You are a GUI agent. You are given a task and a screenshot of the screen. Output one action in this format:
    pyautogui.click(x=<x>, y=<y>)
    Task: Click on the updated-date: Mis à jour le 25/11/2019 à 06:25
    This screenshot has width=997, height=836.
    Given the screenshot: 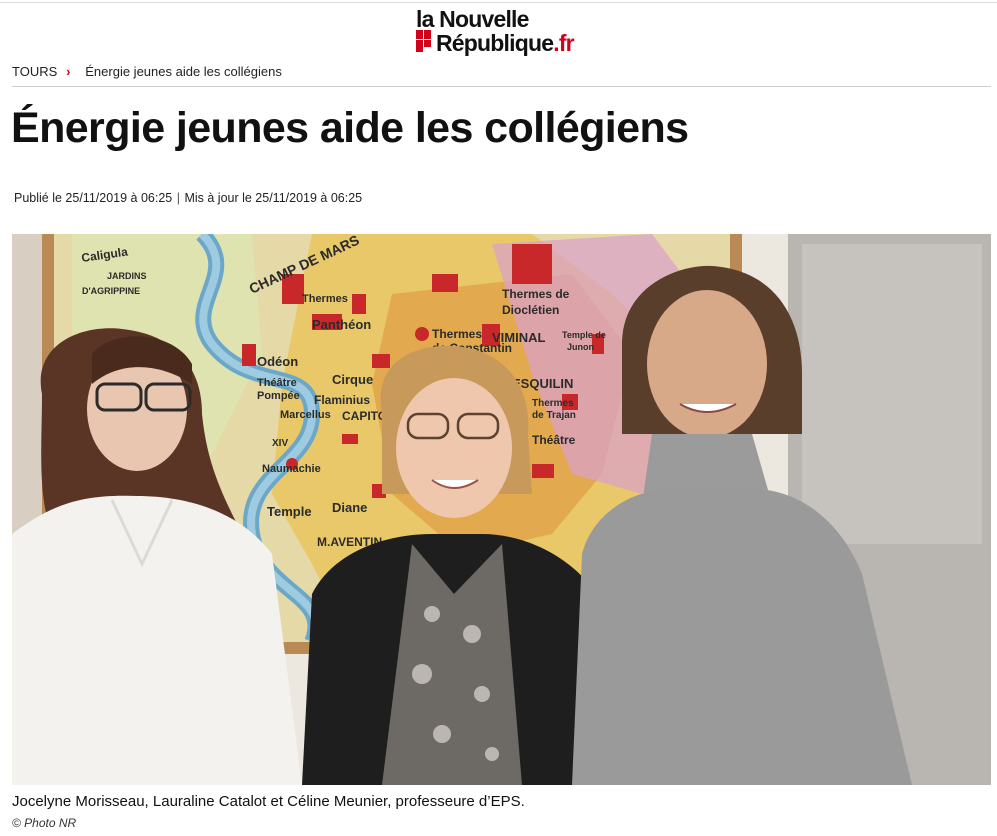 What is the action you would take?
    pyautogui.click(x=273, y=198)
    